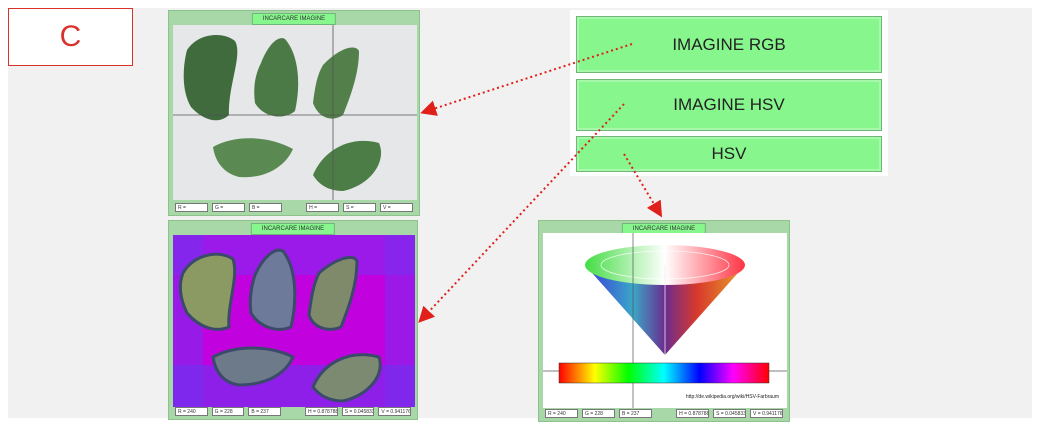 The image size is (1042, 423). I want to click on arrow-hsv, so click(521, 213).